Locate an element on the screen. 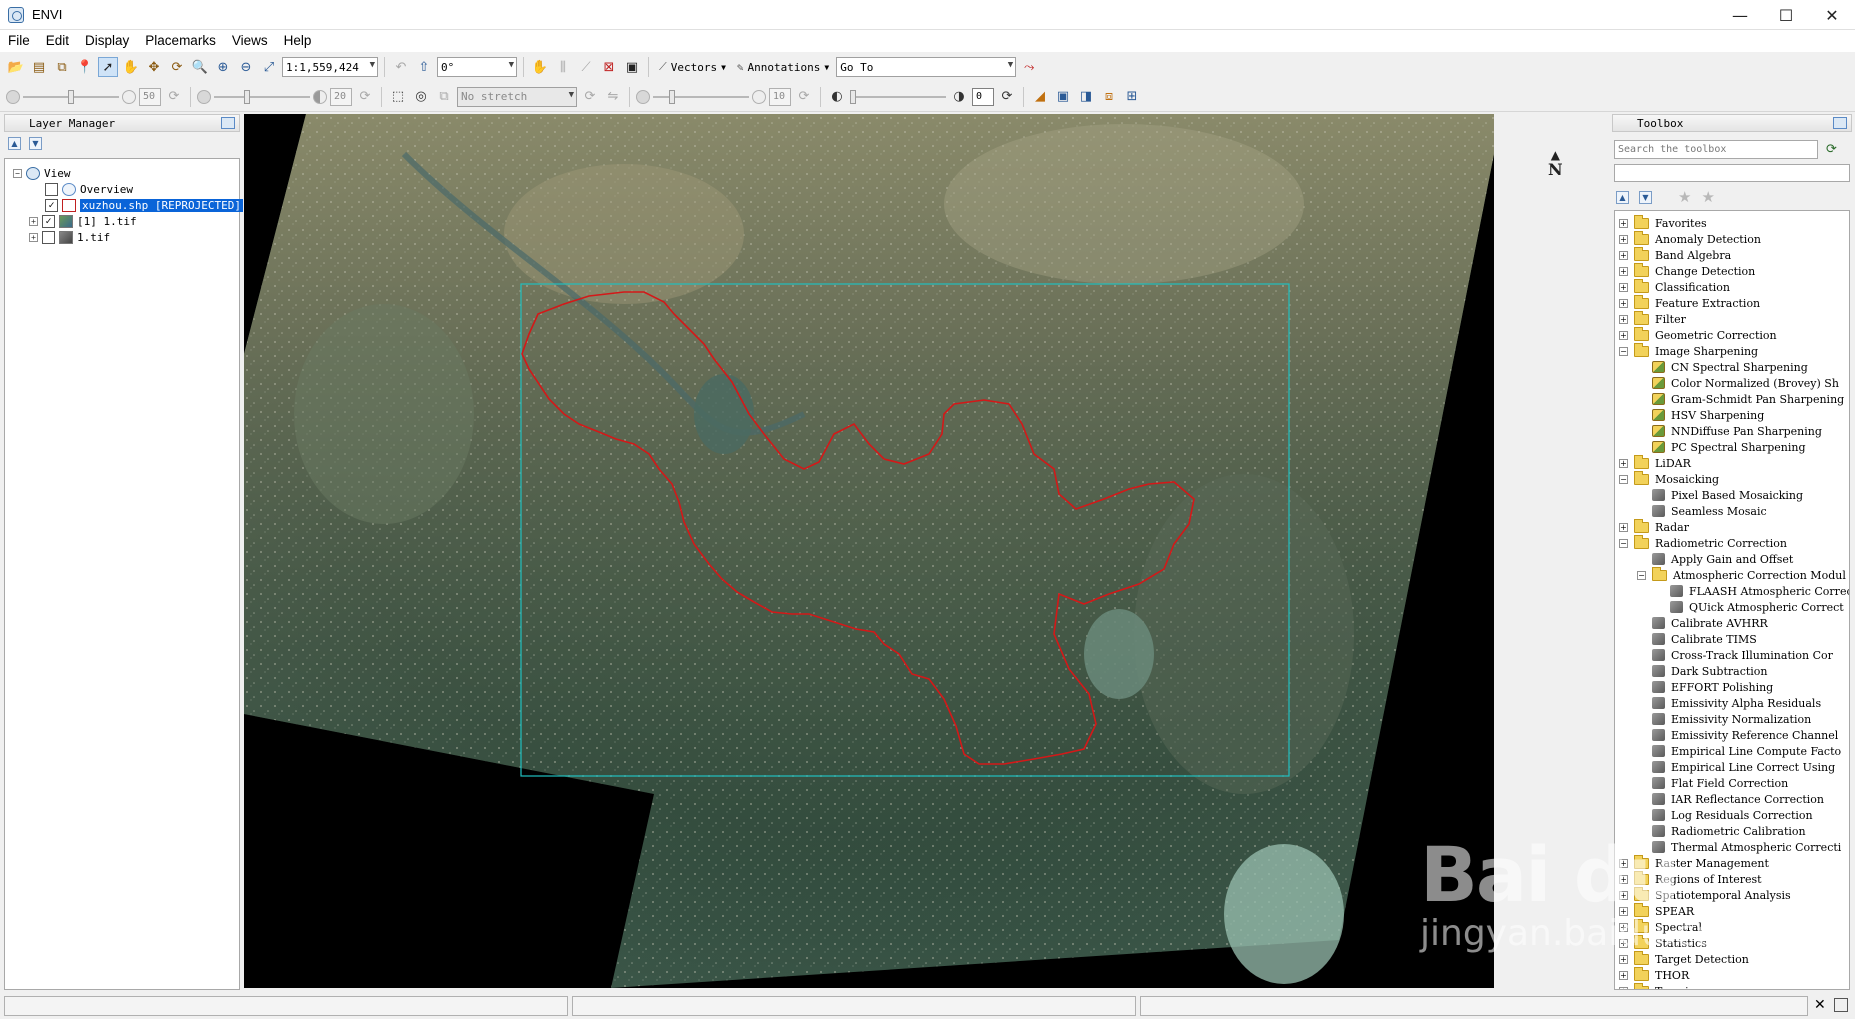 The width and height of the screenshot is (1855, 1019). toolbox-item: Thermal Atmospheric Correcti is located at coordinates (1739, 847).